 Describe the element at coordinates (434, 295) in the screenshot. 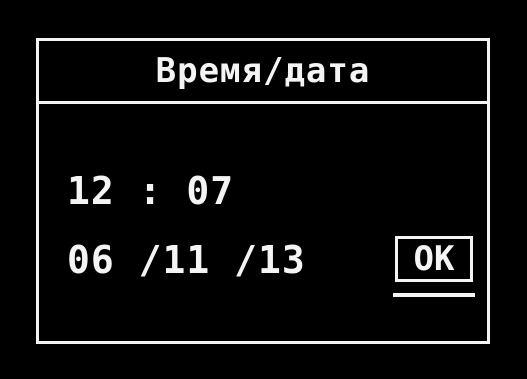

I see `ok-focus-underline` at that location.